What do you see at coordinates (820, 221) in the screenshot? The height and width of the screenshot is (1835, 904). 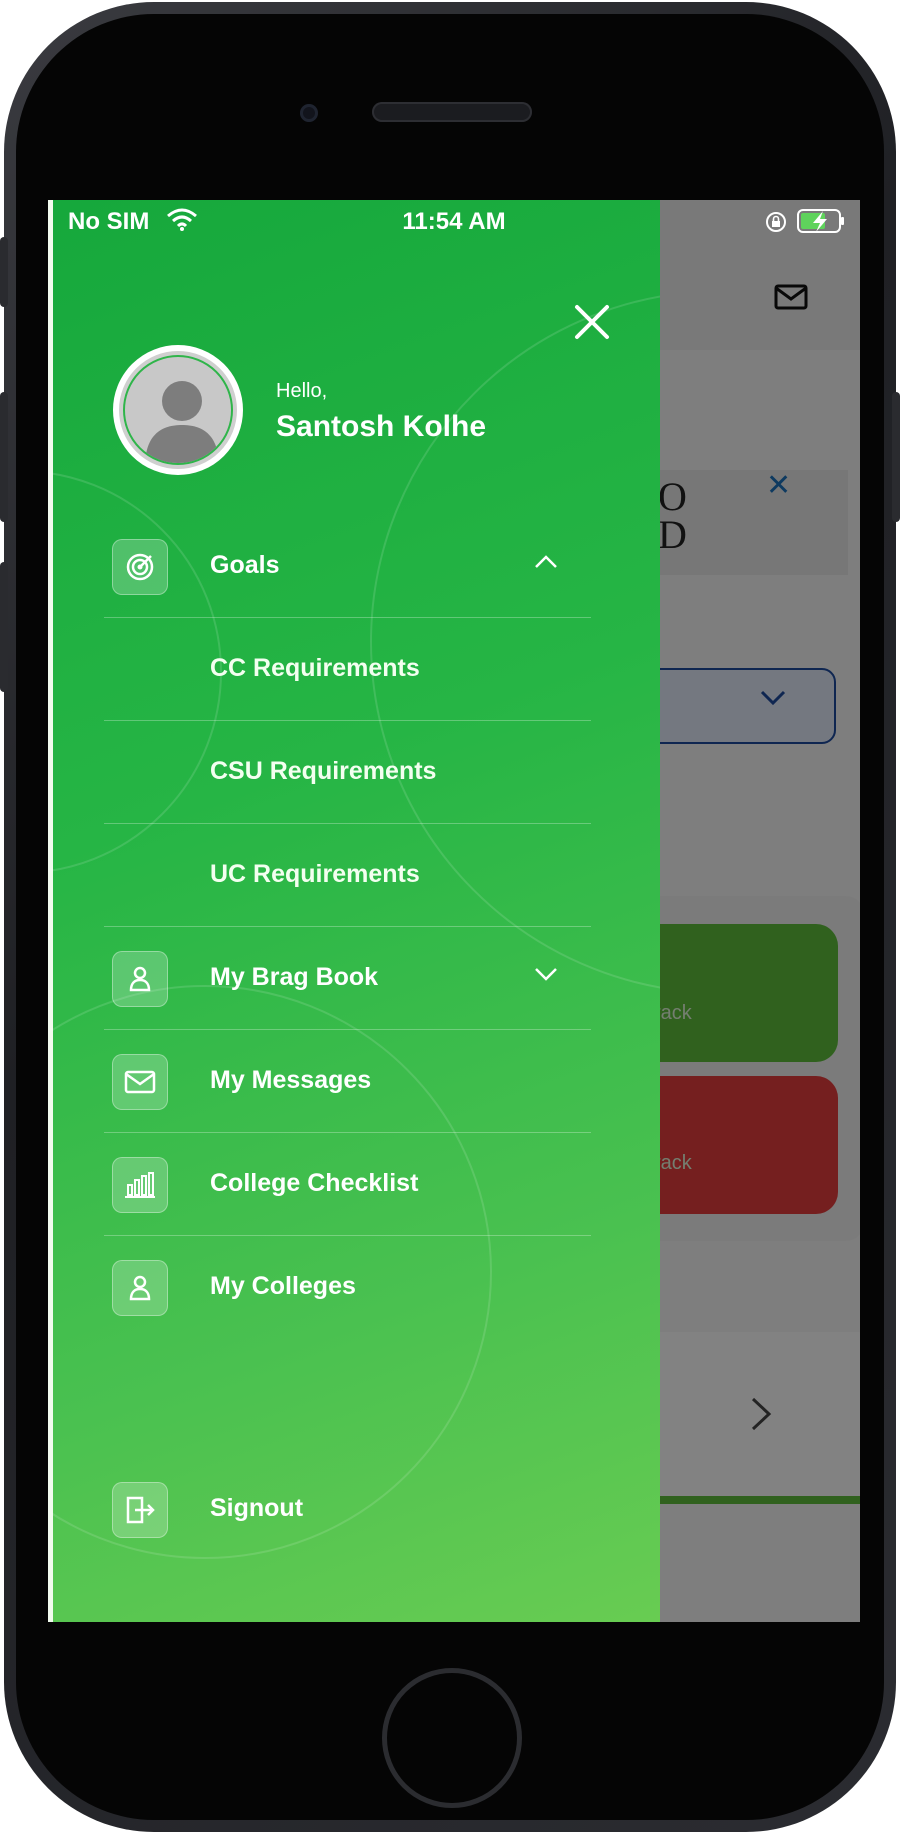 I see `battery-icon` at bounding box center [820, 221].